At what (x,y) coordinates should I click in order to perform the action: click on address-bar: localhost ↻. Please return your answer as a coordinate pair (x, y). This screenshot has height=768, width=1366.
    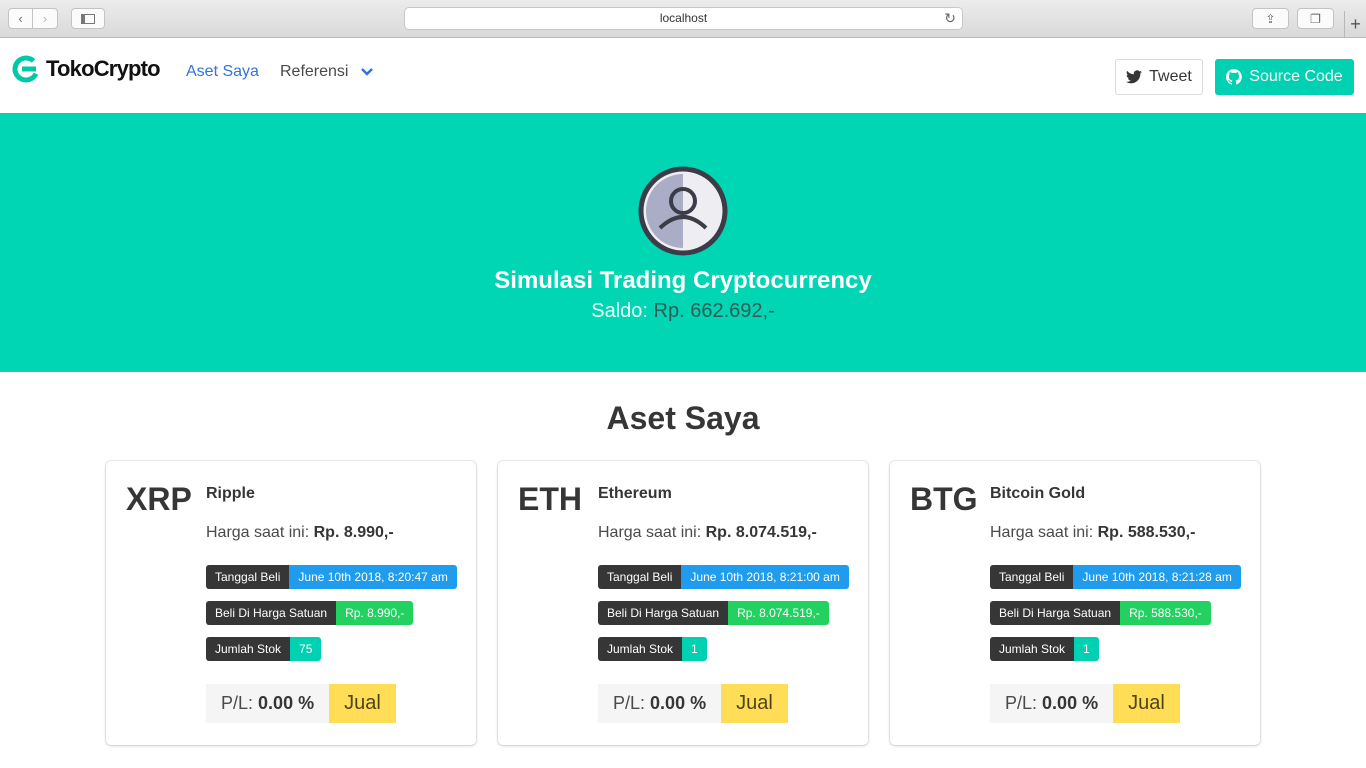
    Looking at the image, I should click on (683, 18).